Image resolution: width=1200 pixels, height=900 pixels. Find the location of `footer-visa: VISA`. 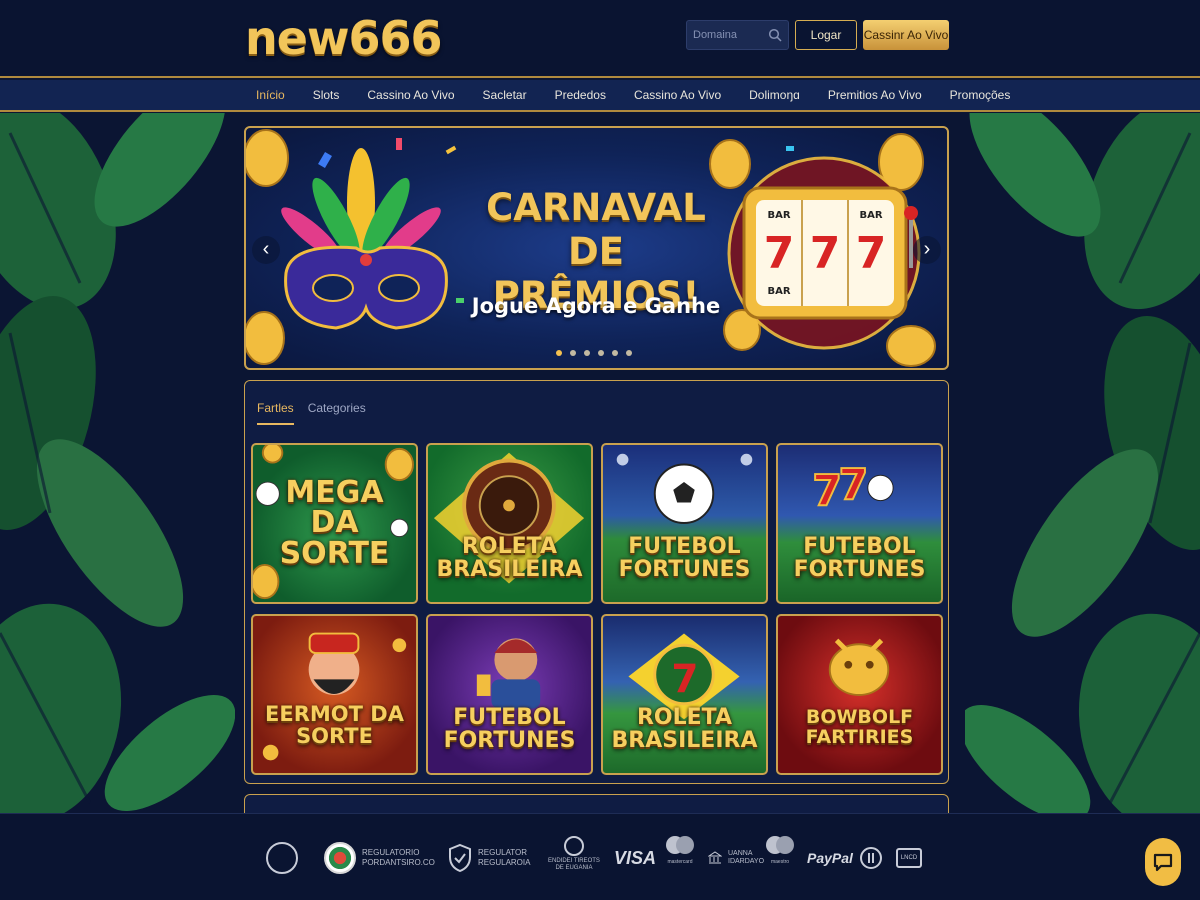

footer-visa: VISA is located at coordinates (635, 858).